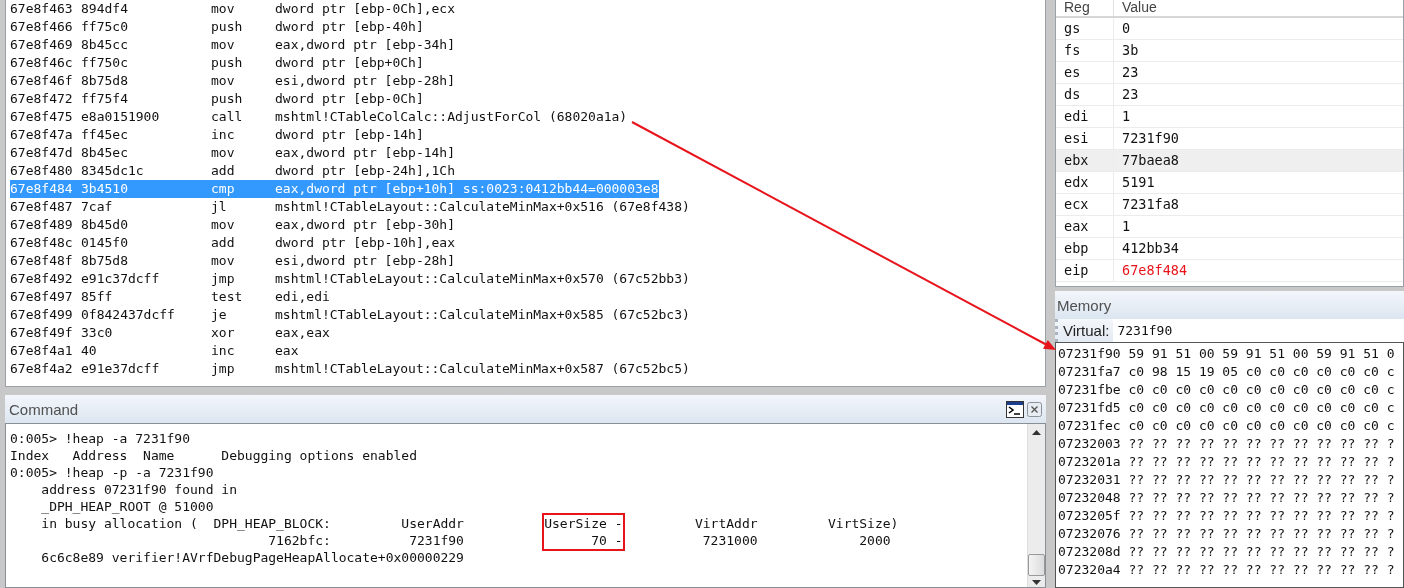 The height and width of the screenshot is (588, 1404). What do you see at coordinates (365, 45) in the screenshot?
I see `operands-text: eax,dword ptr [ebp-34h]` at bounding box center [365, 45].